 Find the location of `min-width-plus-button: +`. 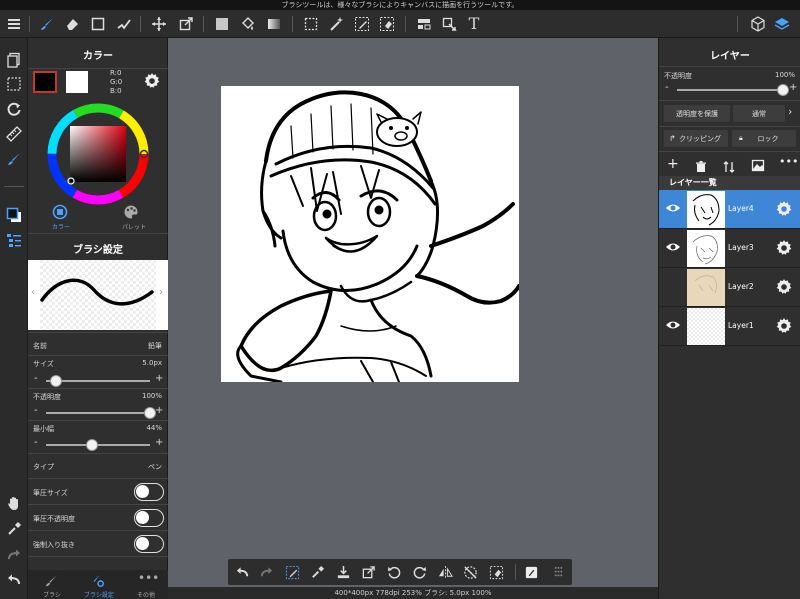

min-width-plus-button: + is located at coordinates (159, 442).